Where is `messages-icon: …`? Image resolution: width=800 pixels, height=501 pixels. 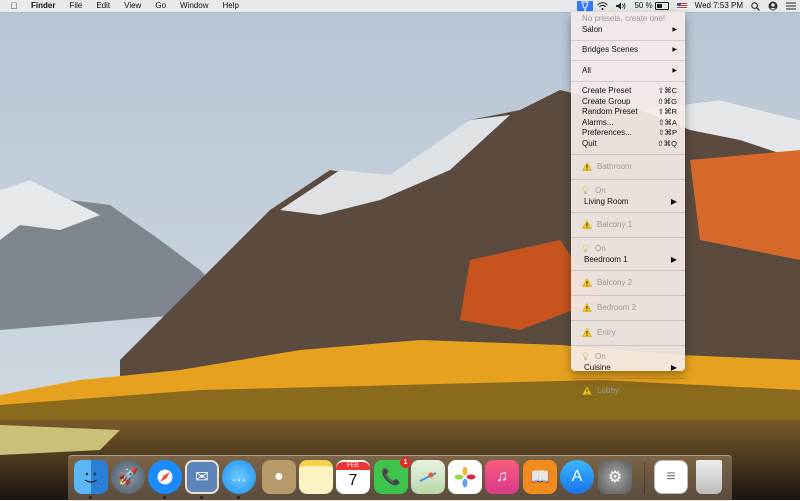
messages-icon: … is located at coordinates (239, 477).